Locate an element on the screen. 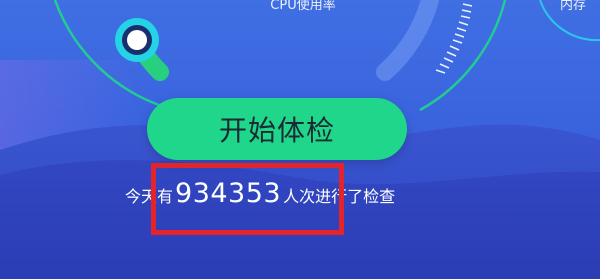 Image resolution: width=600 pixels, height=279 pixels. cpu-gauge-track is located at coordinates (407, 40).